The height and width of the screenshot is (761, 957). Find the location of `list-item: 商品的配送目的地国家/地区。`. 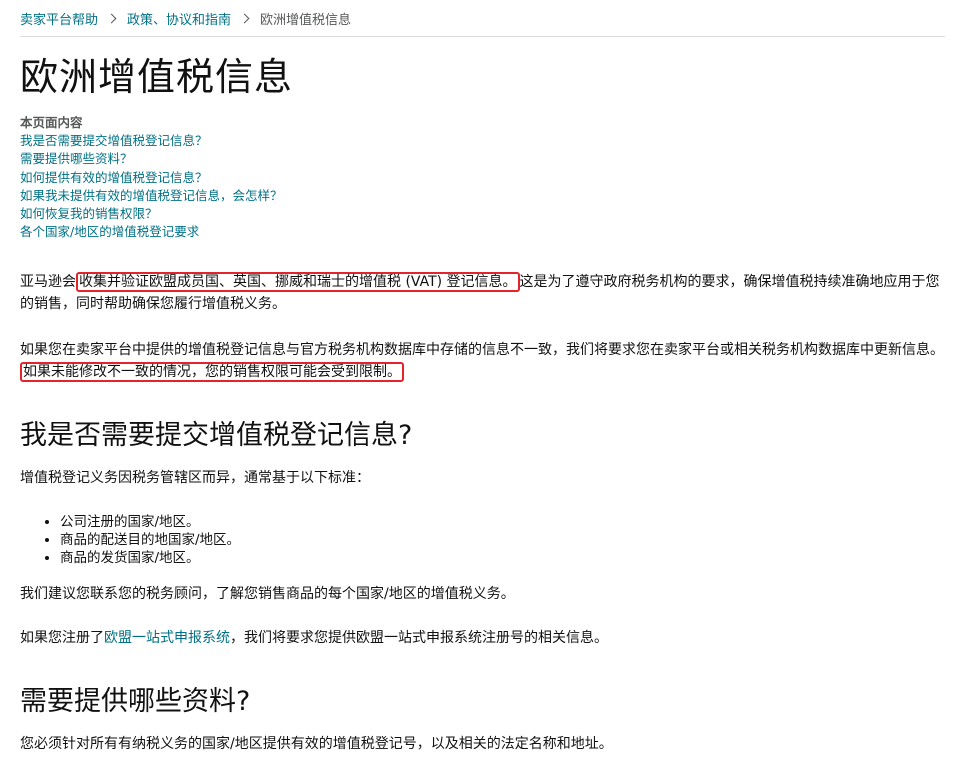

list-item: 商品的配送目的地国家/地区。 is located at coordinates (502, 540).